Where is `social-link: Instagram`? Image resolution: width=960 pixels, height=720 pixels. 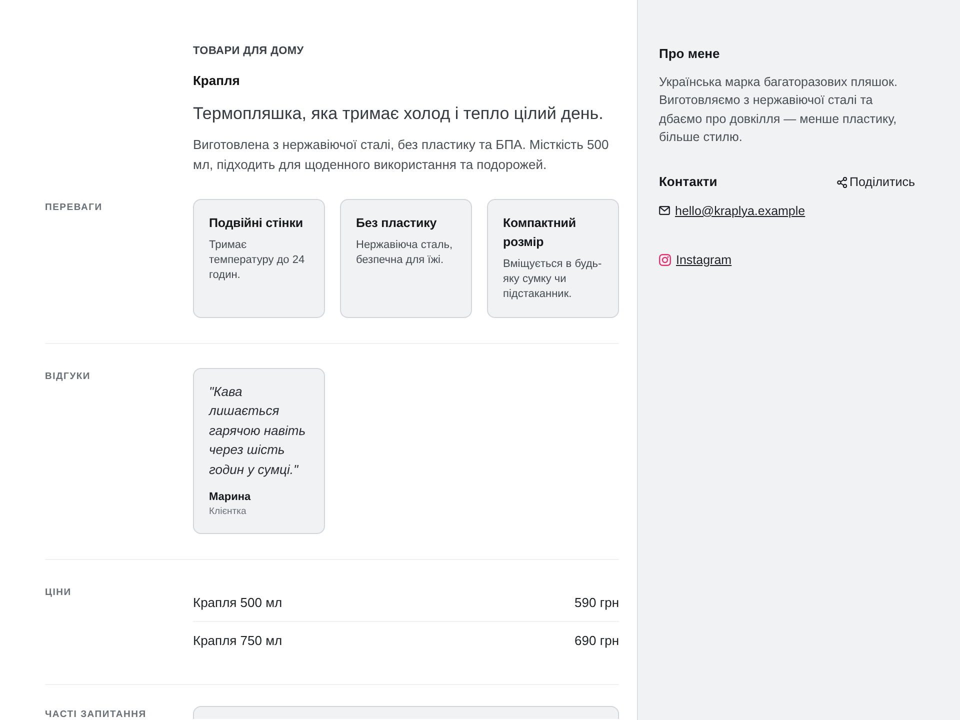 social-link: Instagram is located at coordinates (695, 259).